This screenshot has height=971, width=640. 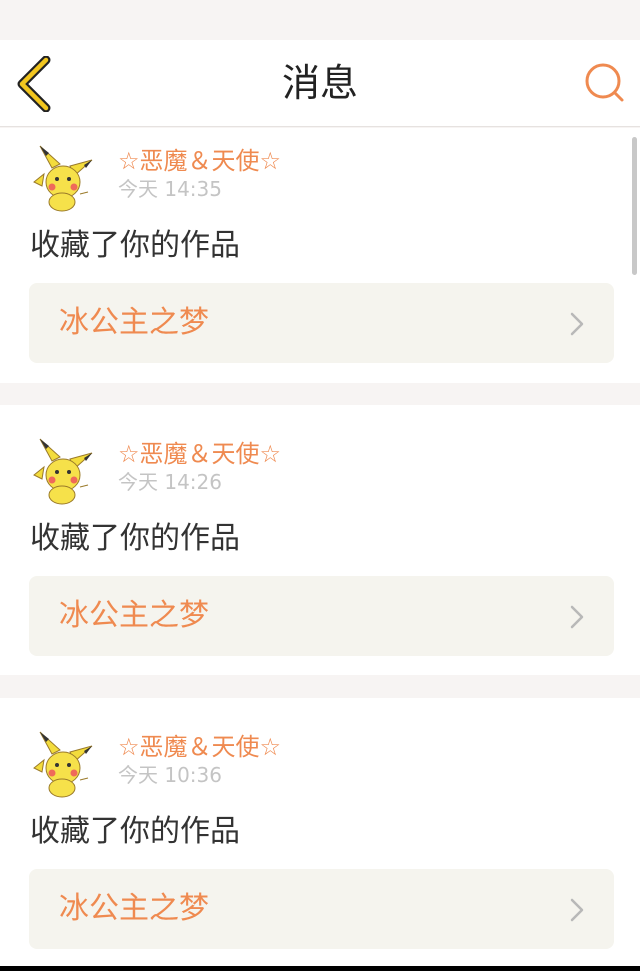 I want to click on navigation-bar: 消息, so click(x=320, y=83).